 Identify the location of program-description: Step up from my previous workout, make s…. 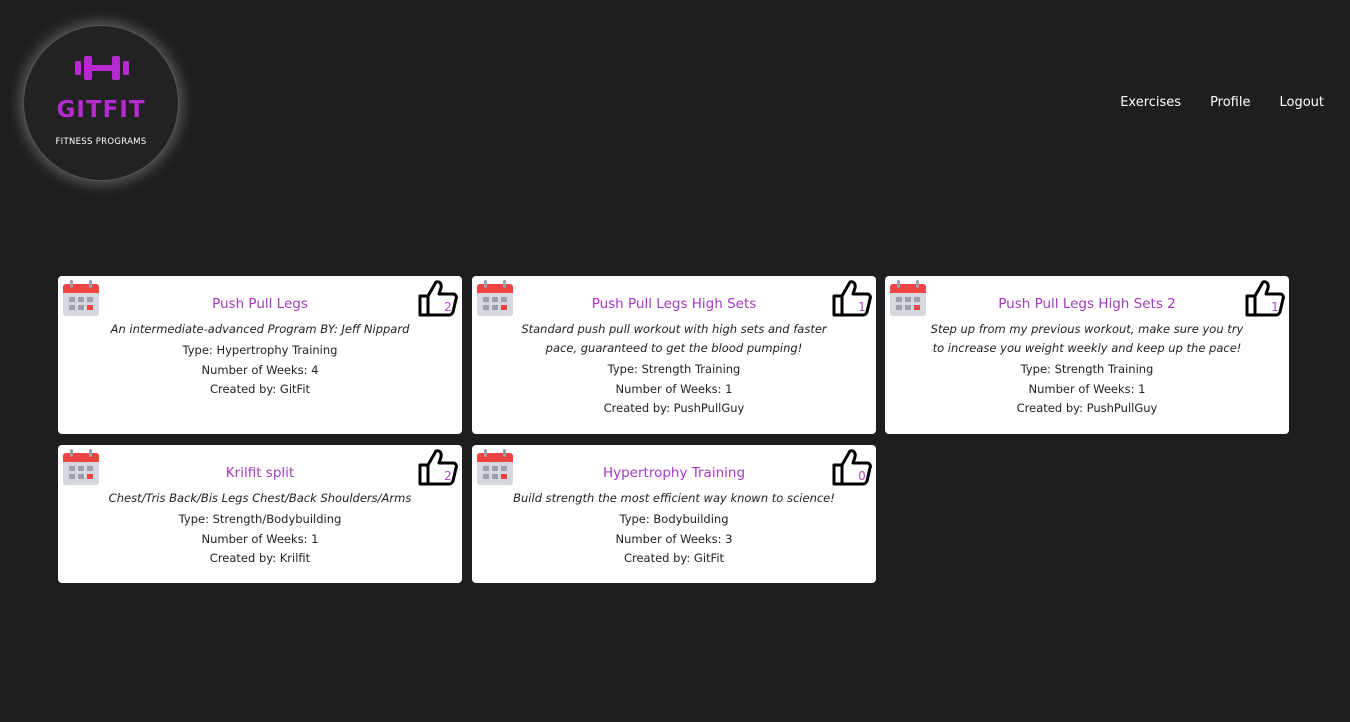
(1087, 338).